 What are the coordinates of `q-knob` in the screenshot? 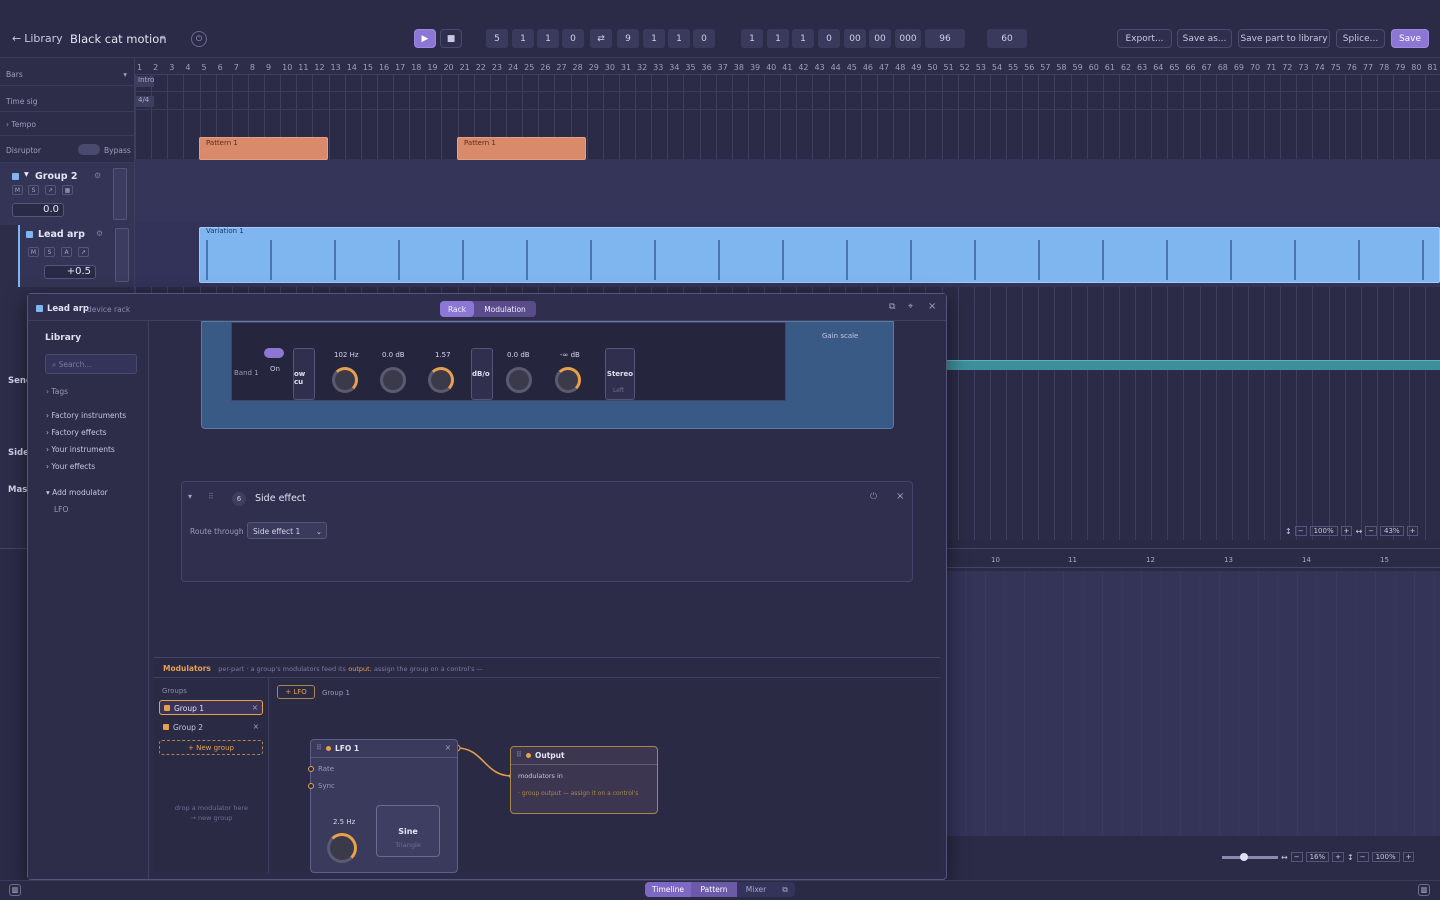 It's located at (441, 380).